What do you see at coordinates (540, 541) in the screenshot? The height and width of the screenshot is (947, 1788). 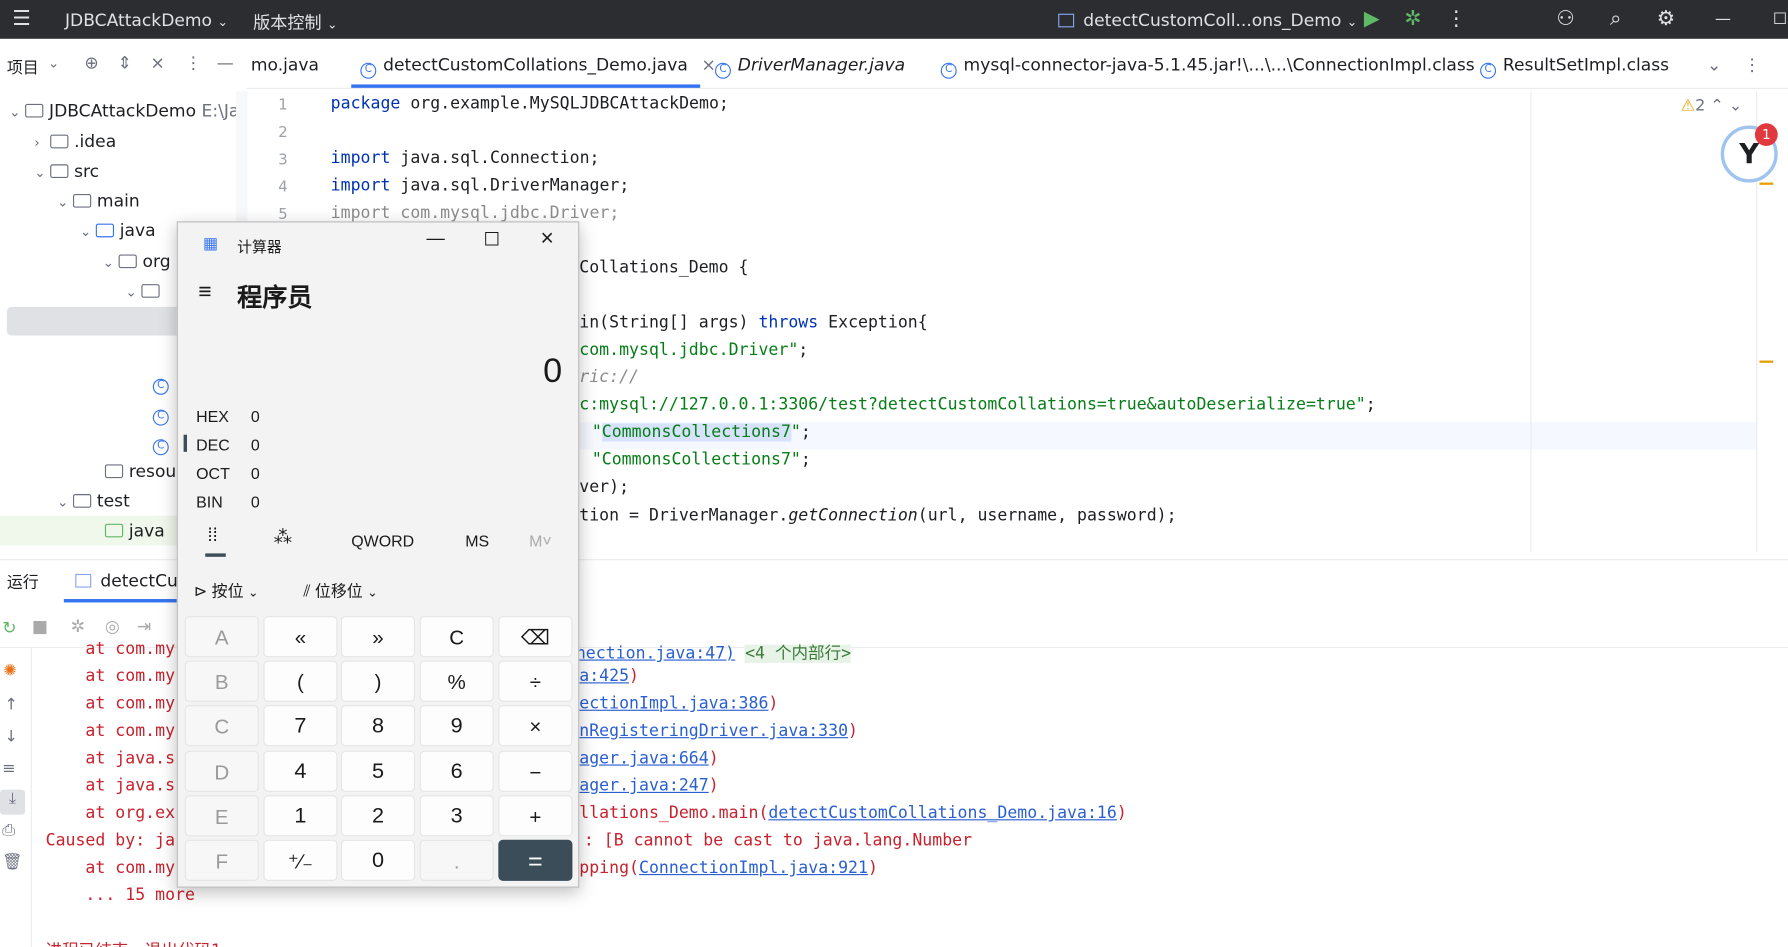 I see `memory-view-button: M˅` at bounding box center [540, 541].